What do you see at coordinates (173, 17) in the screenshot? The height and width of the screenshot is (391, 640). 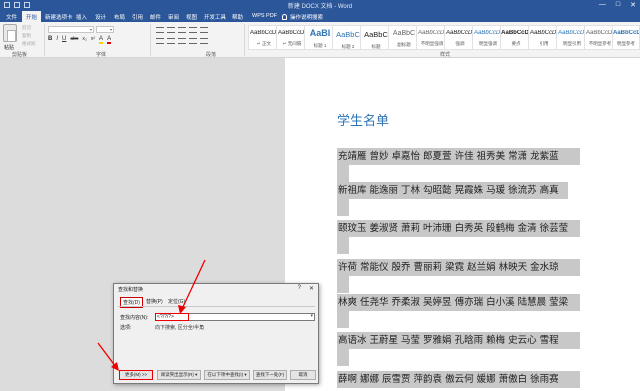 I see `tab-review: 审阅` at bounding box center [173, 17].